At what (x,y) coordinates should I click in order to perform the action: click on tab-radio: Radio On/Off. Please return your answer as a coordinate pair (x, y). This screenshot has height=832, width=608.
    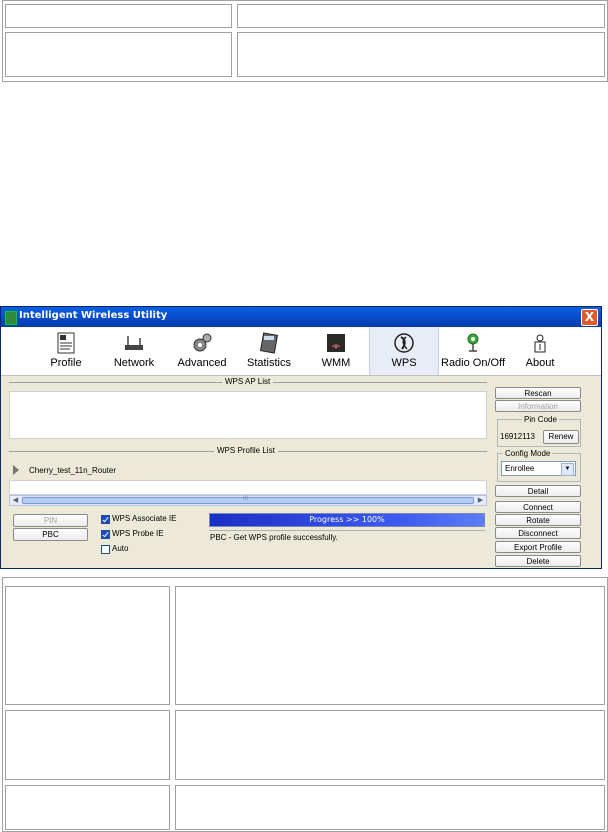
    Looking at the image, I should click on (473, 351).